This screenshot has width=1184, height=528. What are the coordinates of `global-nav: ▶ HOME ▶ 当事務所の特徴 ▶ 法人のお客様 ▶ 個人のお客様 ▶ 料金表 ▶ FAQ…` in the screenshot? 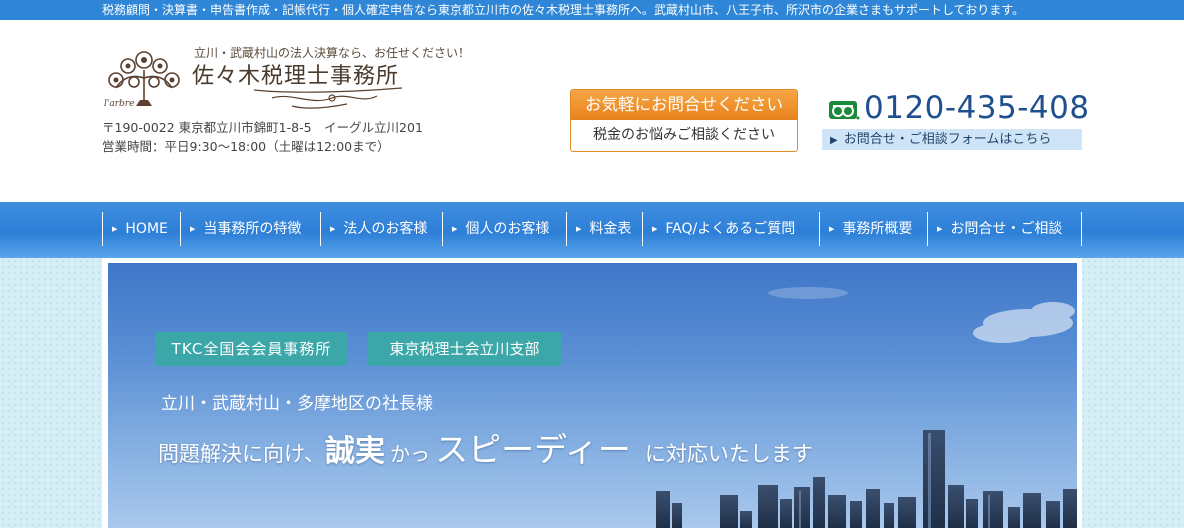 It's located at (592, 230).